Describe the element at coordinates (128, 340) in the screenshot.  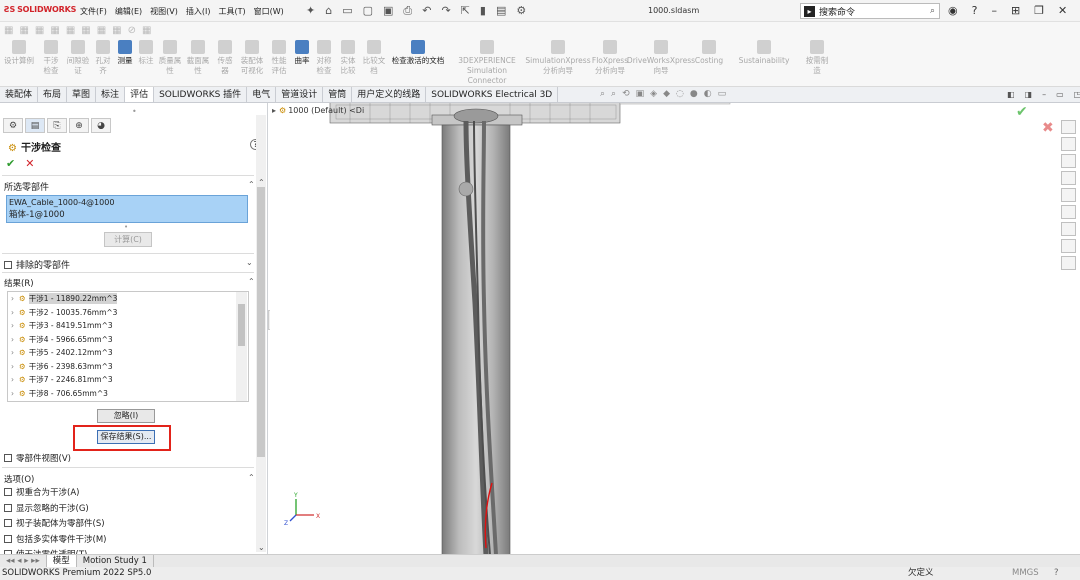
I see `result-item: › ⚙ 干涉4 - 5966.65mm^3` at that location.